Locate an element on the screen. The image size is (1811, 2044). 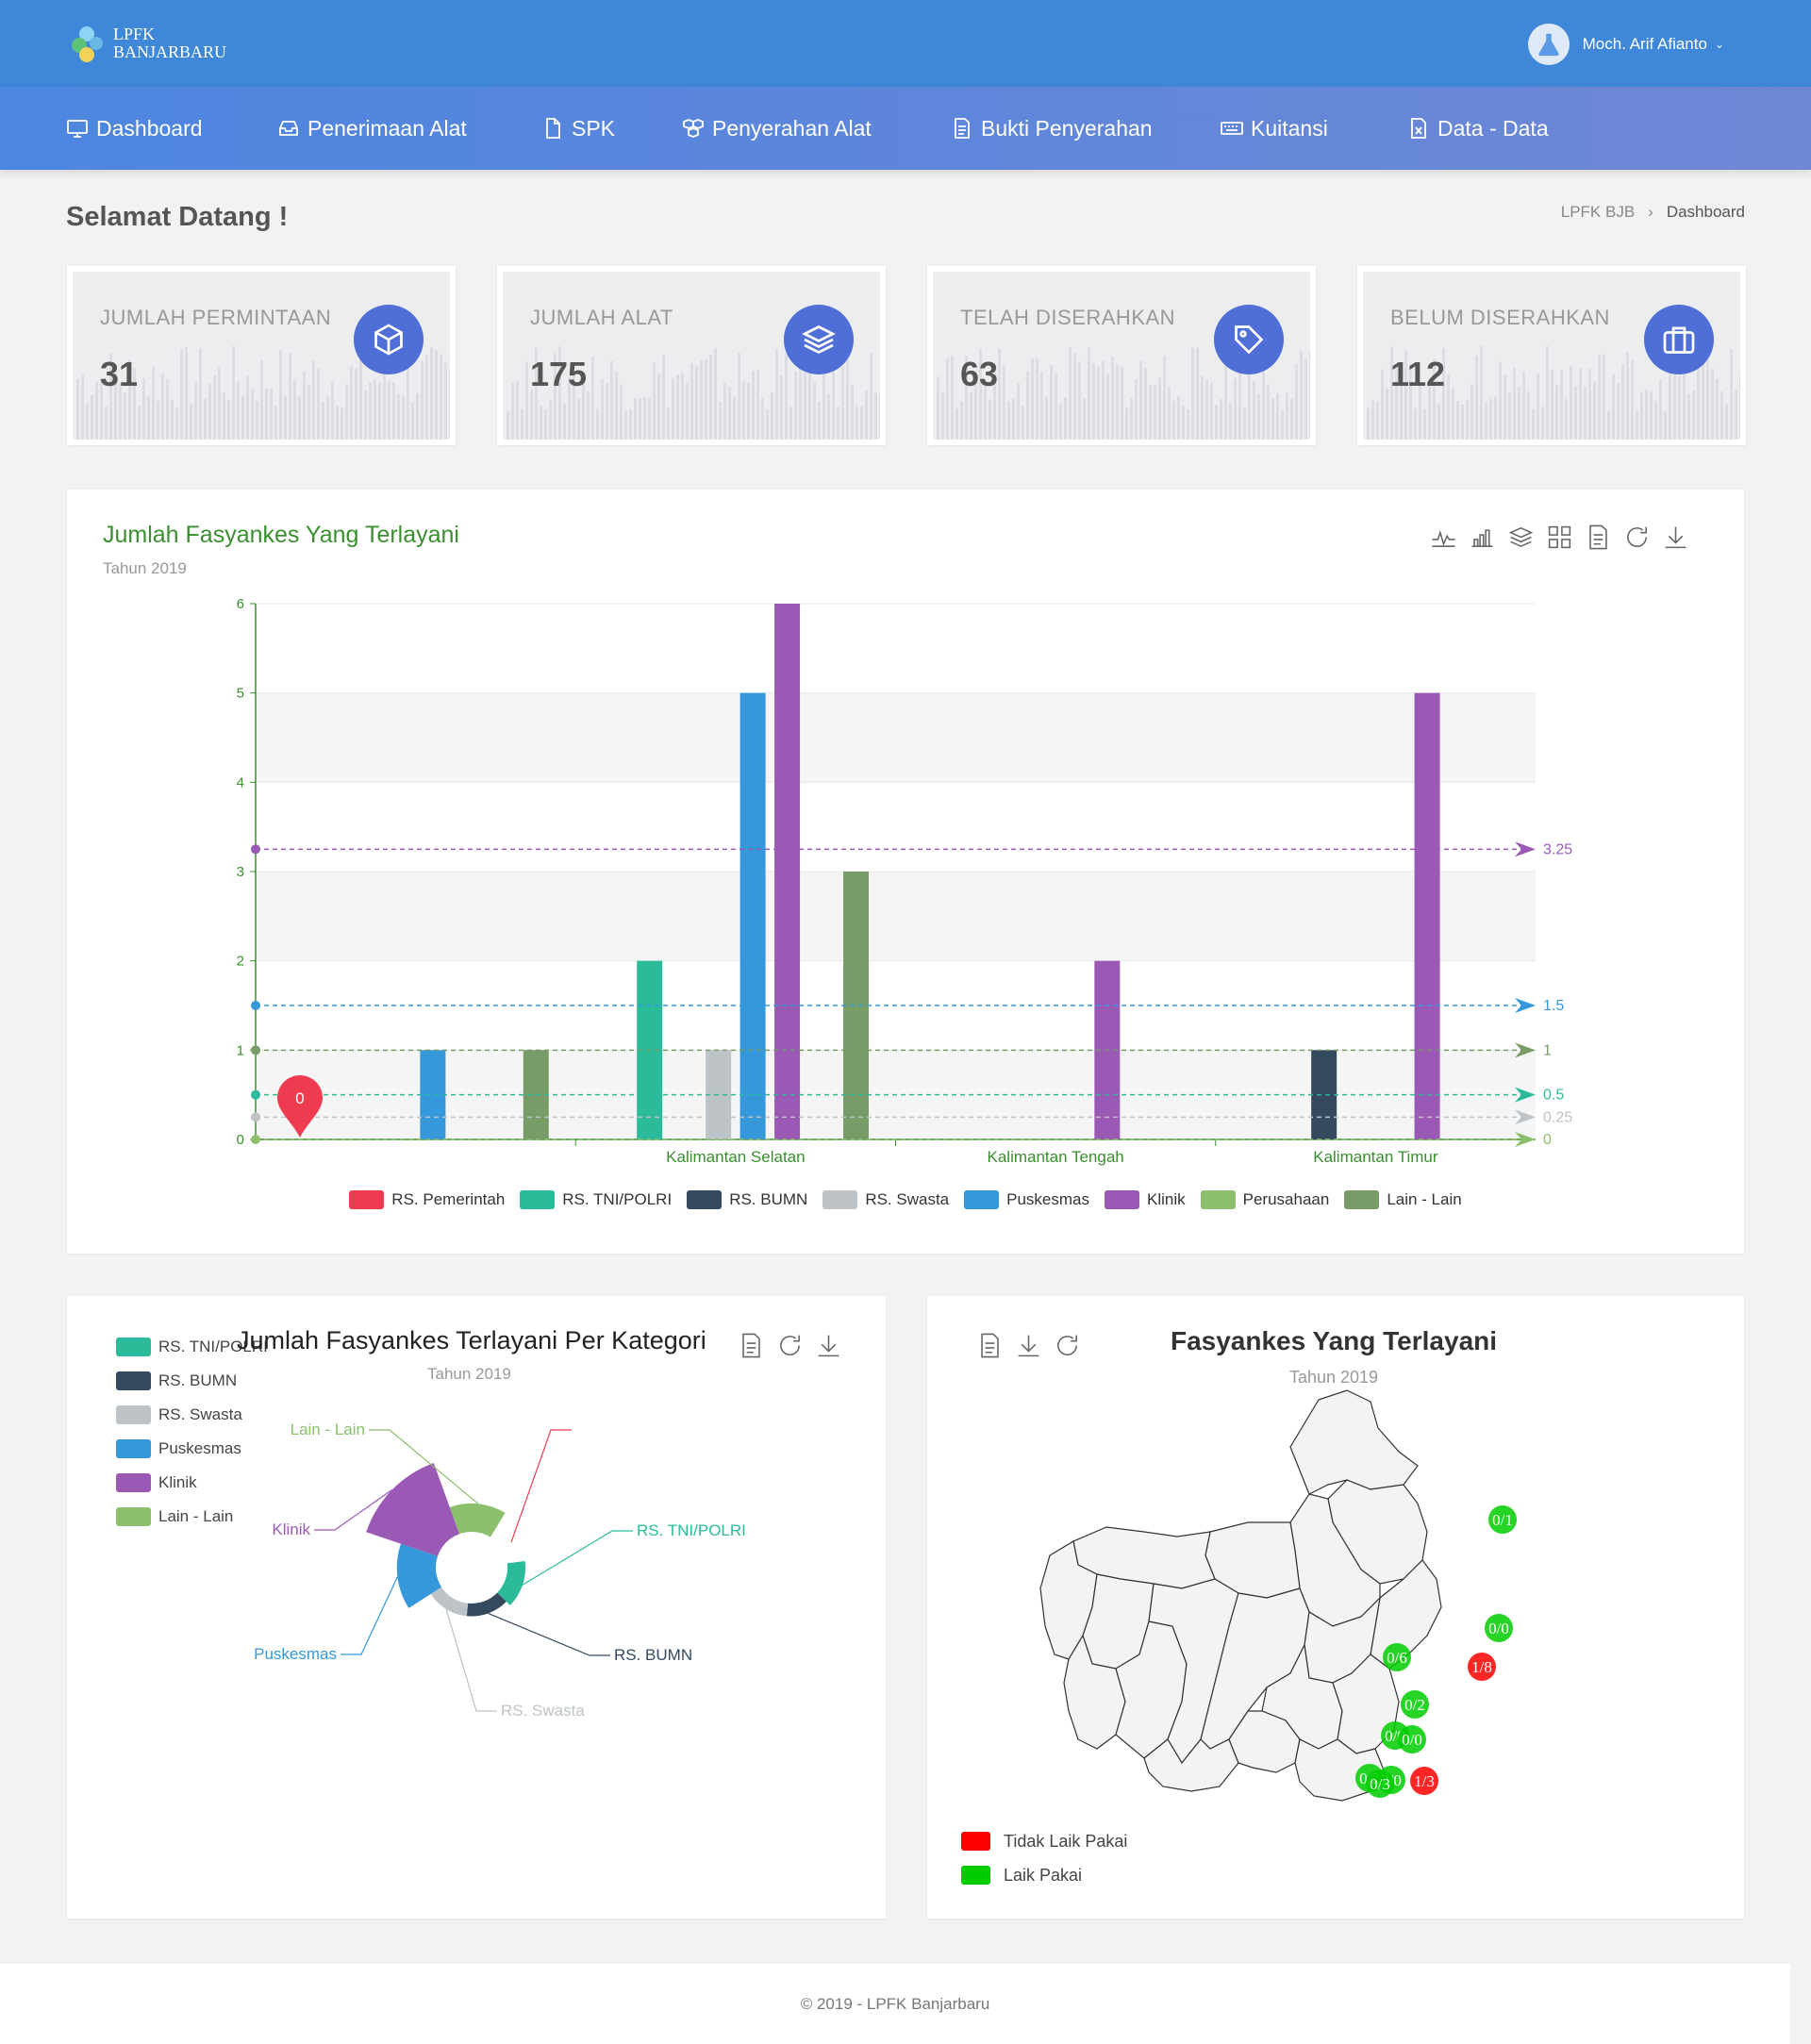
legend-lain-lain: Lain - Lain is located at coordinates (1403, 1199).